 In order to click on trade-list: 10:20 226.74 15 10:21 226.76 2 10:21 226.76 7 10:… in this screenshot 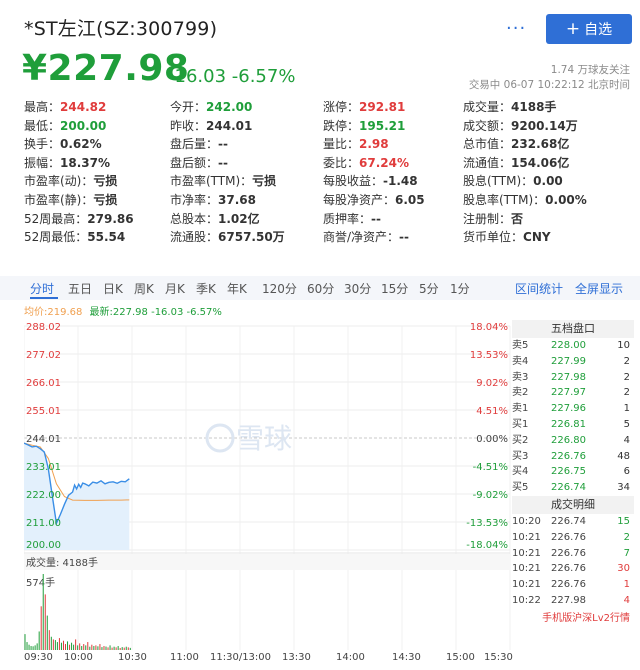, I will do `click(573, 561)`.